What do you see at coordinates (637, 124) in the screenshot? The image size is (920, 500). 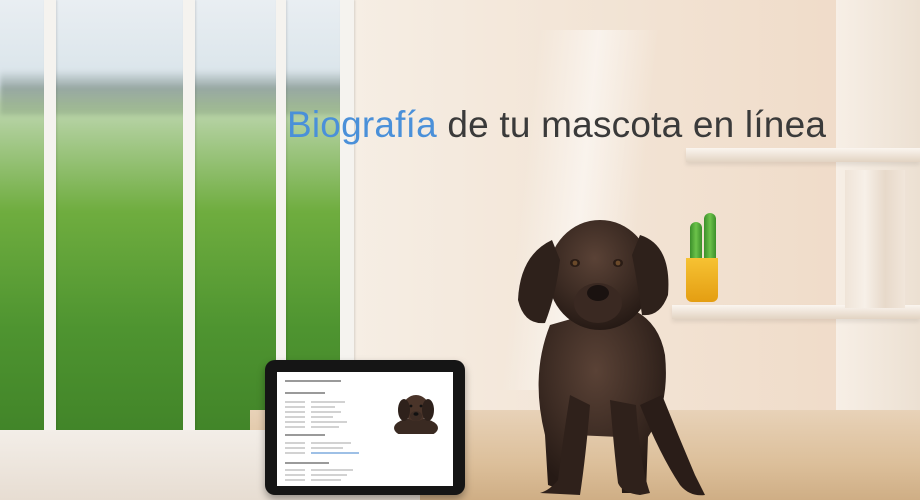 I see `headline-rest: de tu mascota en línea` at bounding box center [637, 124].